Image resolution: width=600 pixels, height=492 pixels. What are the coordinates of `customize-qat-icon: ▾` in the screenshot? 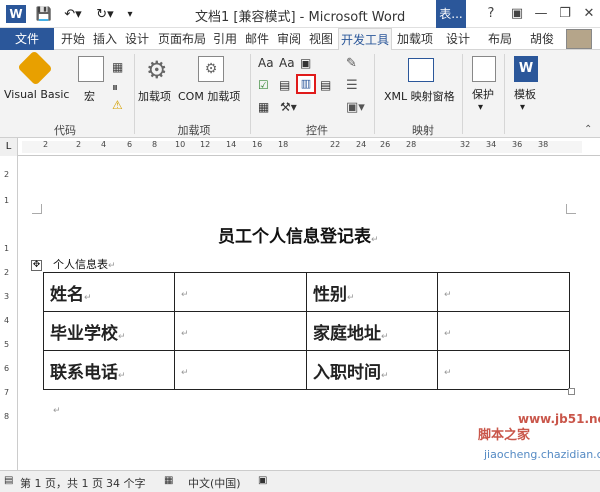 It's located at (130, 14).